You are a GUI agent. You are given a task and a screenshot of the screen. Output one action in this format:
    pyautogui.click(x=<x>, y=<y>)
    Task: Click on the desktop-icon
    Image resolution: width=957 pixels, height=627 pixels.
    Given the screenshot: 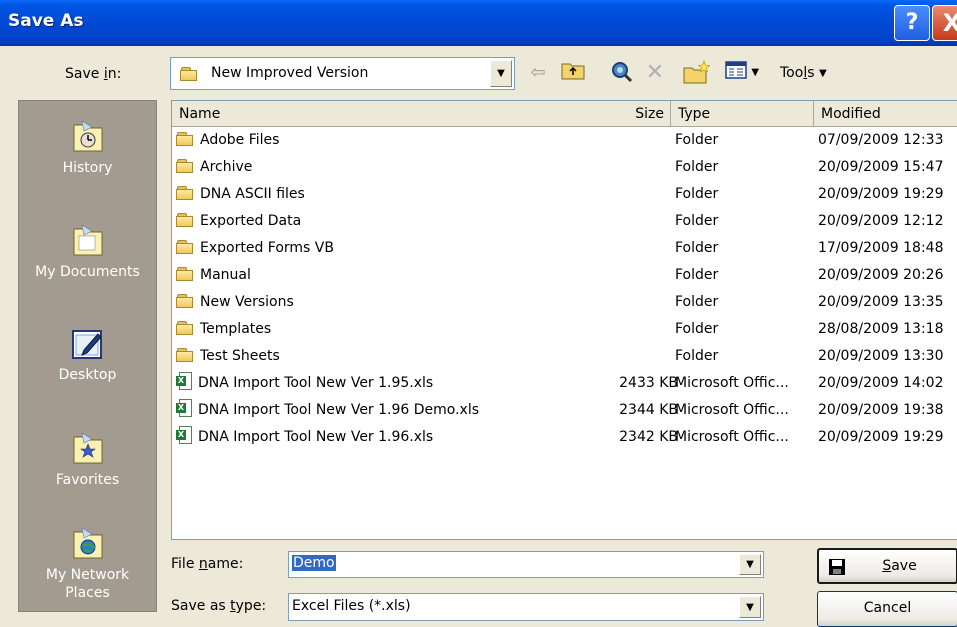 What is the action you would take?
    pyautogui.click(x=86, y=344)
    